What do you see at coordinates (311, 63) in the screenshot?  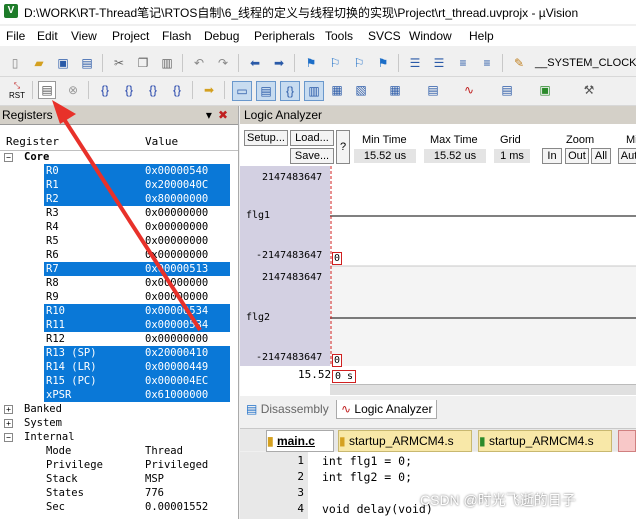 I see `bookmark-icon: ⚑` at bounding box center [311, 63].